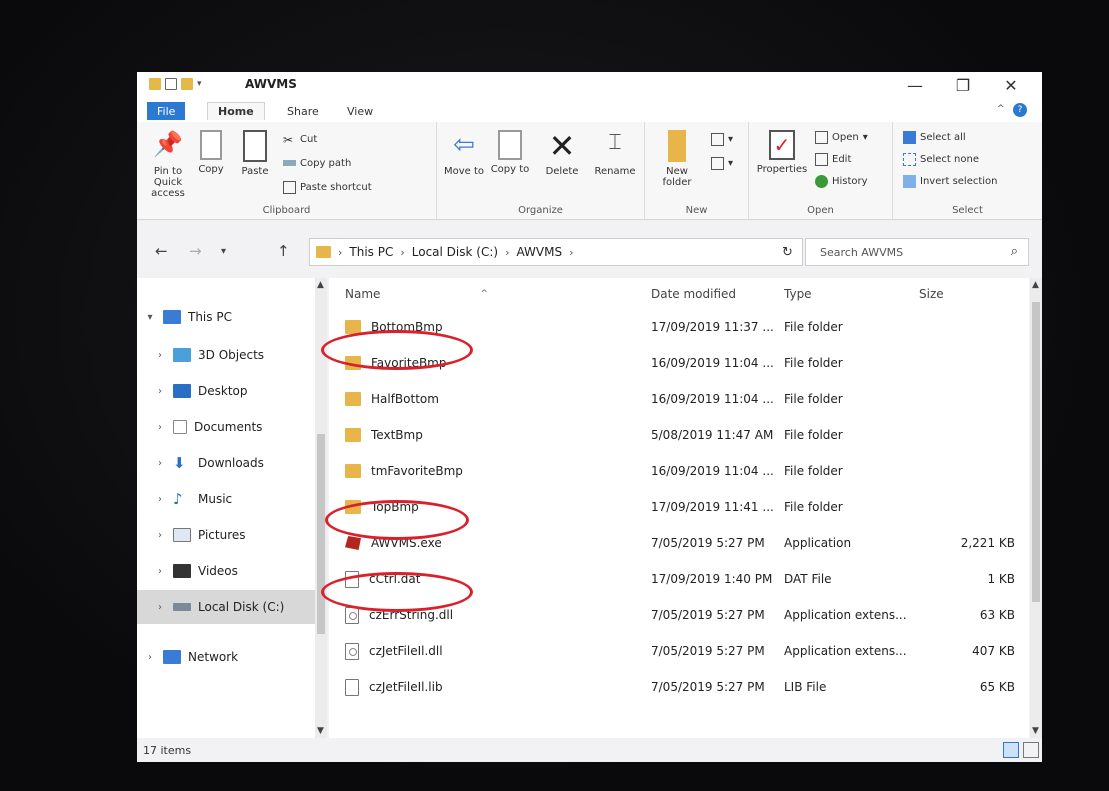 This screenshot has height=791, width=1109. What do you see at coordinates (303, 111) in the screenshot?
I see `tab-share: Share` at bounding box center [303, 111].